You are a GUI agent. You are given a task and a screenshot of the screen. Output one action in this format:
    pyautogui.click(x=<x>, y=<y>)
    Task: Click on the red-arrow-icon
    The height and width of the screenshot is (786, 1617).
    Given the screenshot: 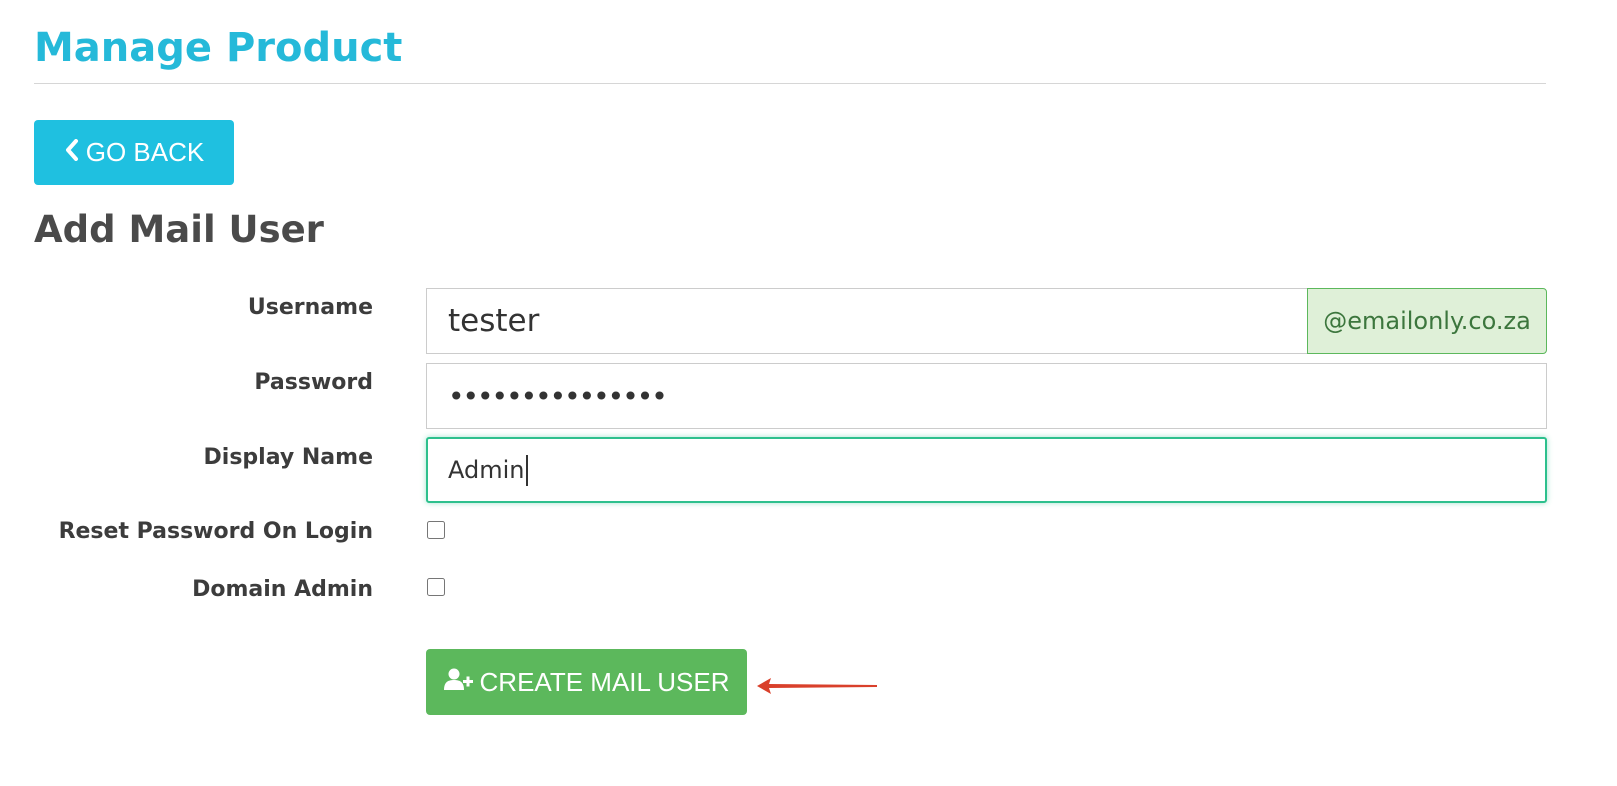 What is the action you would take?
    pyautogui.click(x=817, y=686)
    